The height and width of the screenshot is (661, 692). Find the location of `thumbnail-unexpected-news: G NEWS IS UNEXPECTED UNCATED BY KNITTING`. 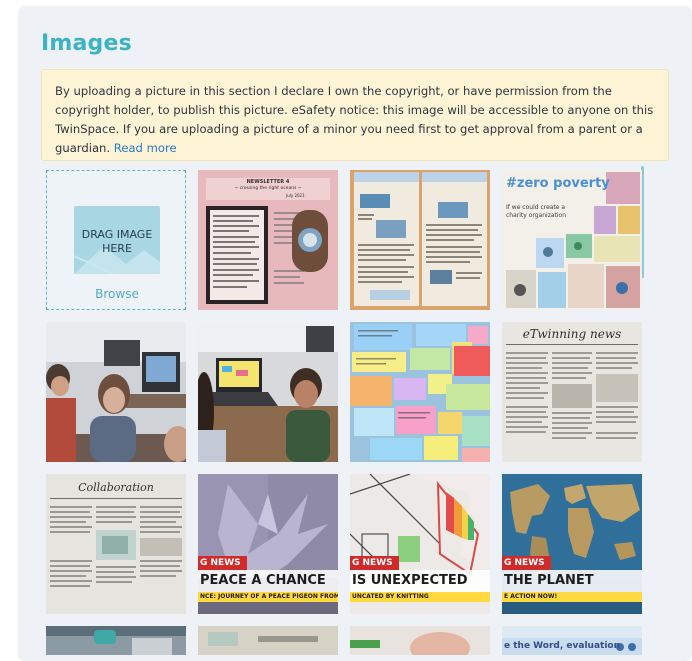

thumbnail-unexpected-news: G NEWS IS UNEXPECTED UNCATED BY KNITTING is located at coordinates (420, 544).